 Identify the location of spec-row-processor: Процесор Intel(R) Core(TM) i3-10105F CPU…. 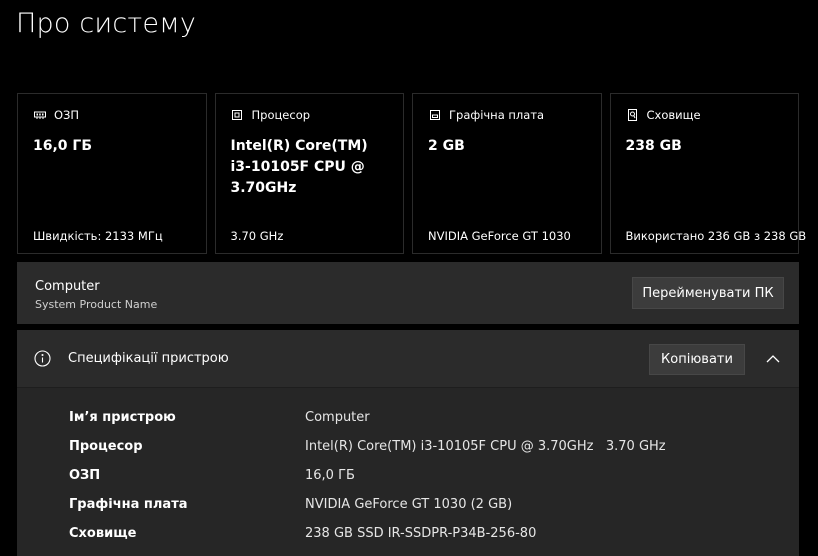
(419, 453).